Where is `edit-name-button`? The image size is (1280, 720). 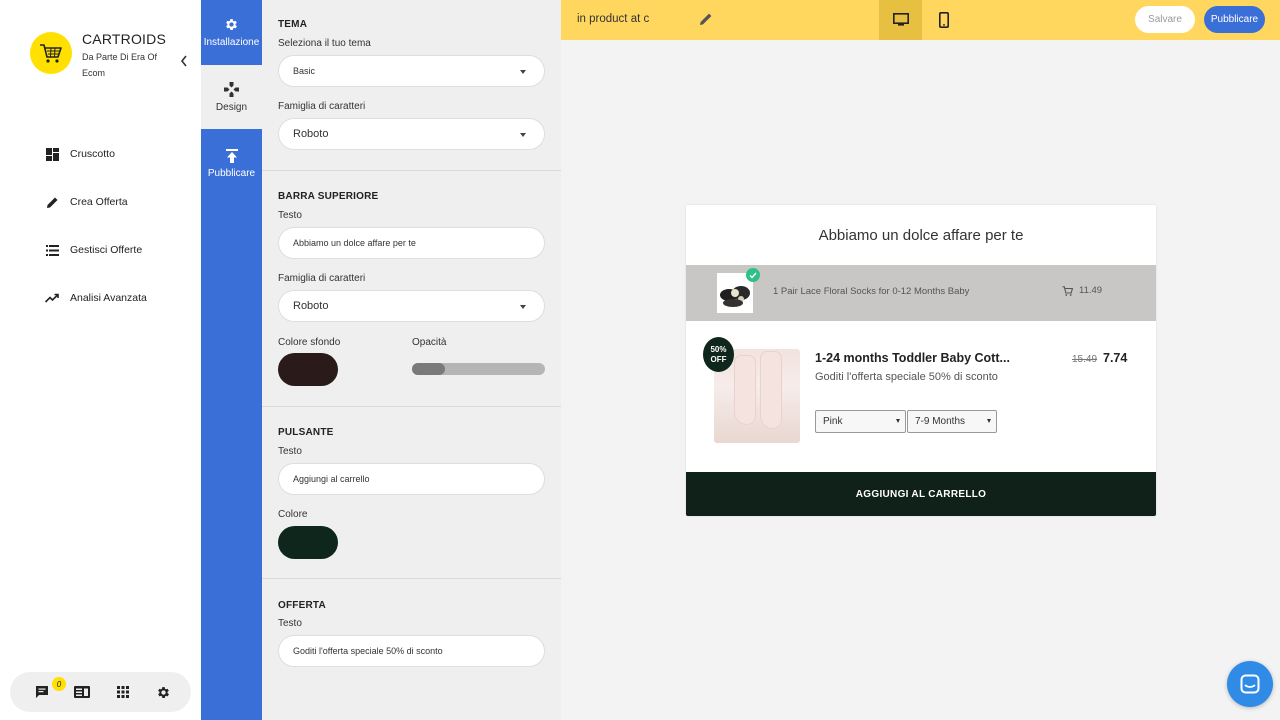 edit-name-button is located at coordinates (706, 19).